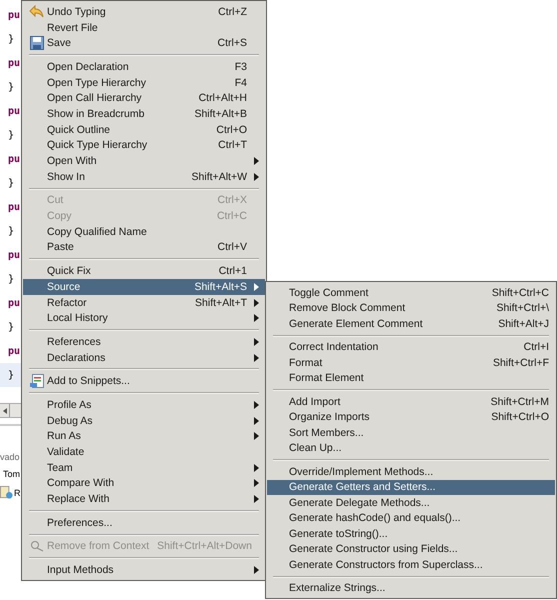  Describe the element at coordinates (144, 43) in the screenshot. I see `menu-item: Save Ctrl+S` at that location.